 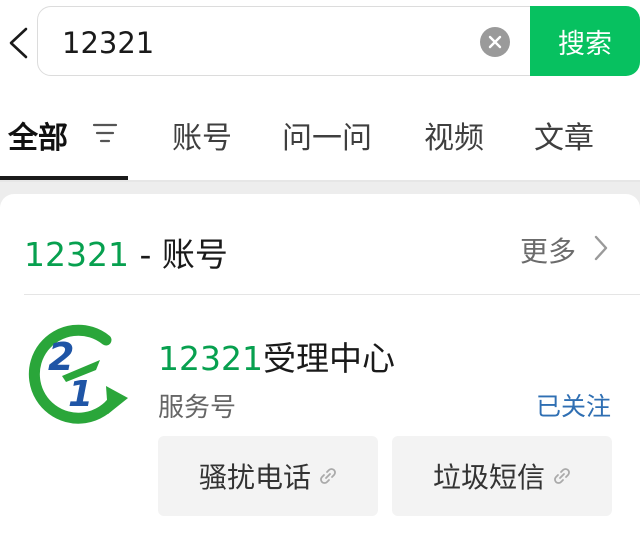 I want to click on tab-accounts: 账号, so click(x=202, y=135).